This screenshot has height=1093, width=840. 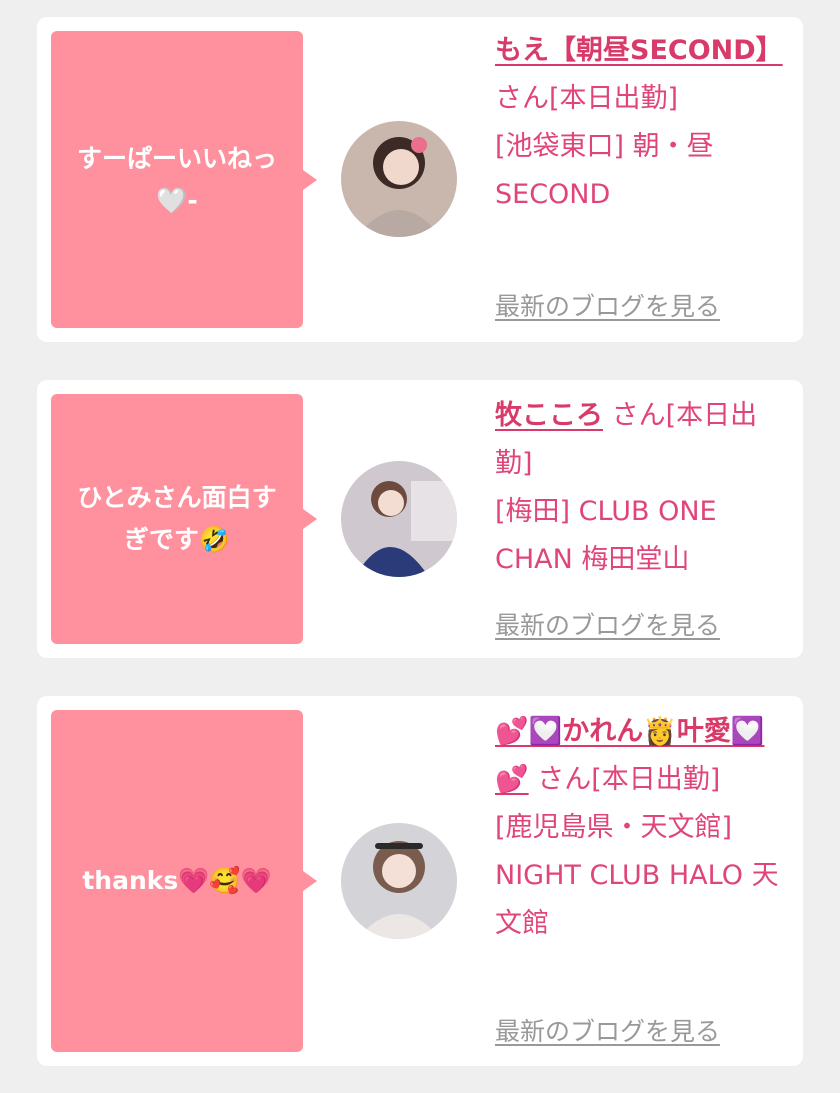 I want to click on message-text: ひとみさん面白すぎです🤣, so click(x=177, y=518).